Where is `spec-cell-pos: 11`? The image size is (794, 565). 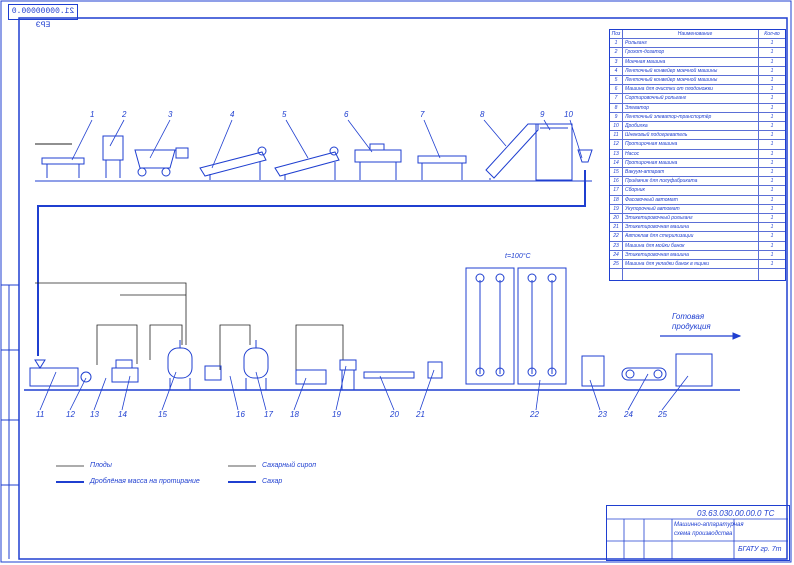
spec-cell-pos: 11 is located at coordinates (616, 135).